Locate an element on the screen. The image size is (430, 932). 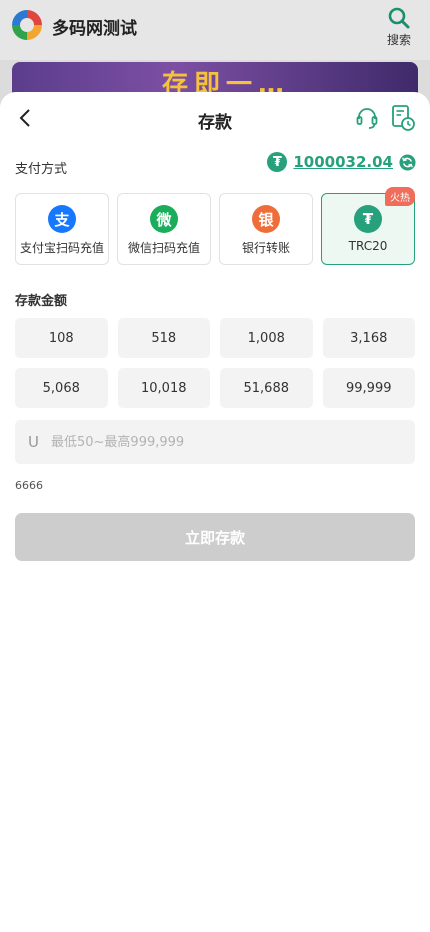
method-label: TRC20 is located at coordinates (368, 246).